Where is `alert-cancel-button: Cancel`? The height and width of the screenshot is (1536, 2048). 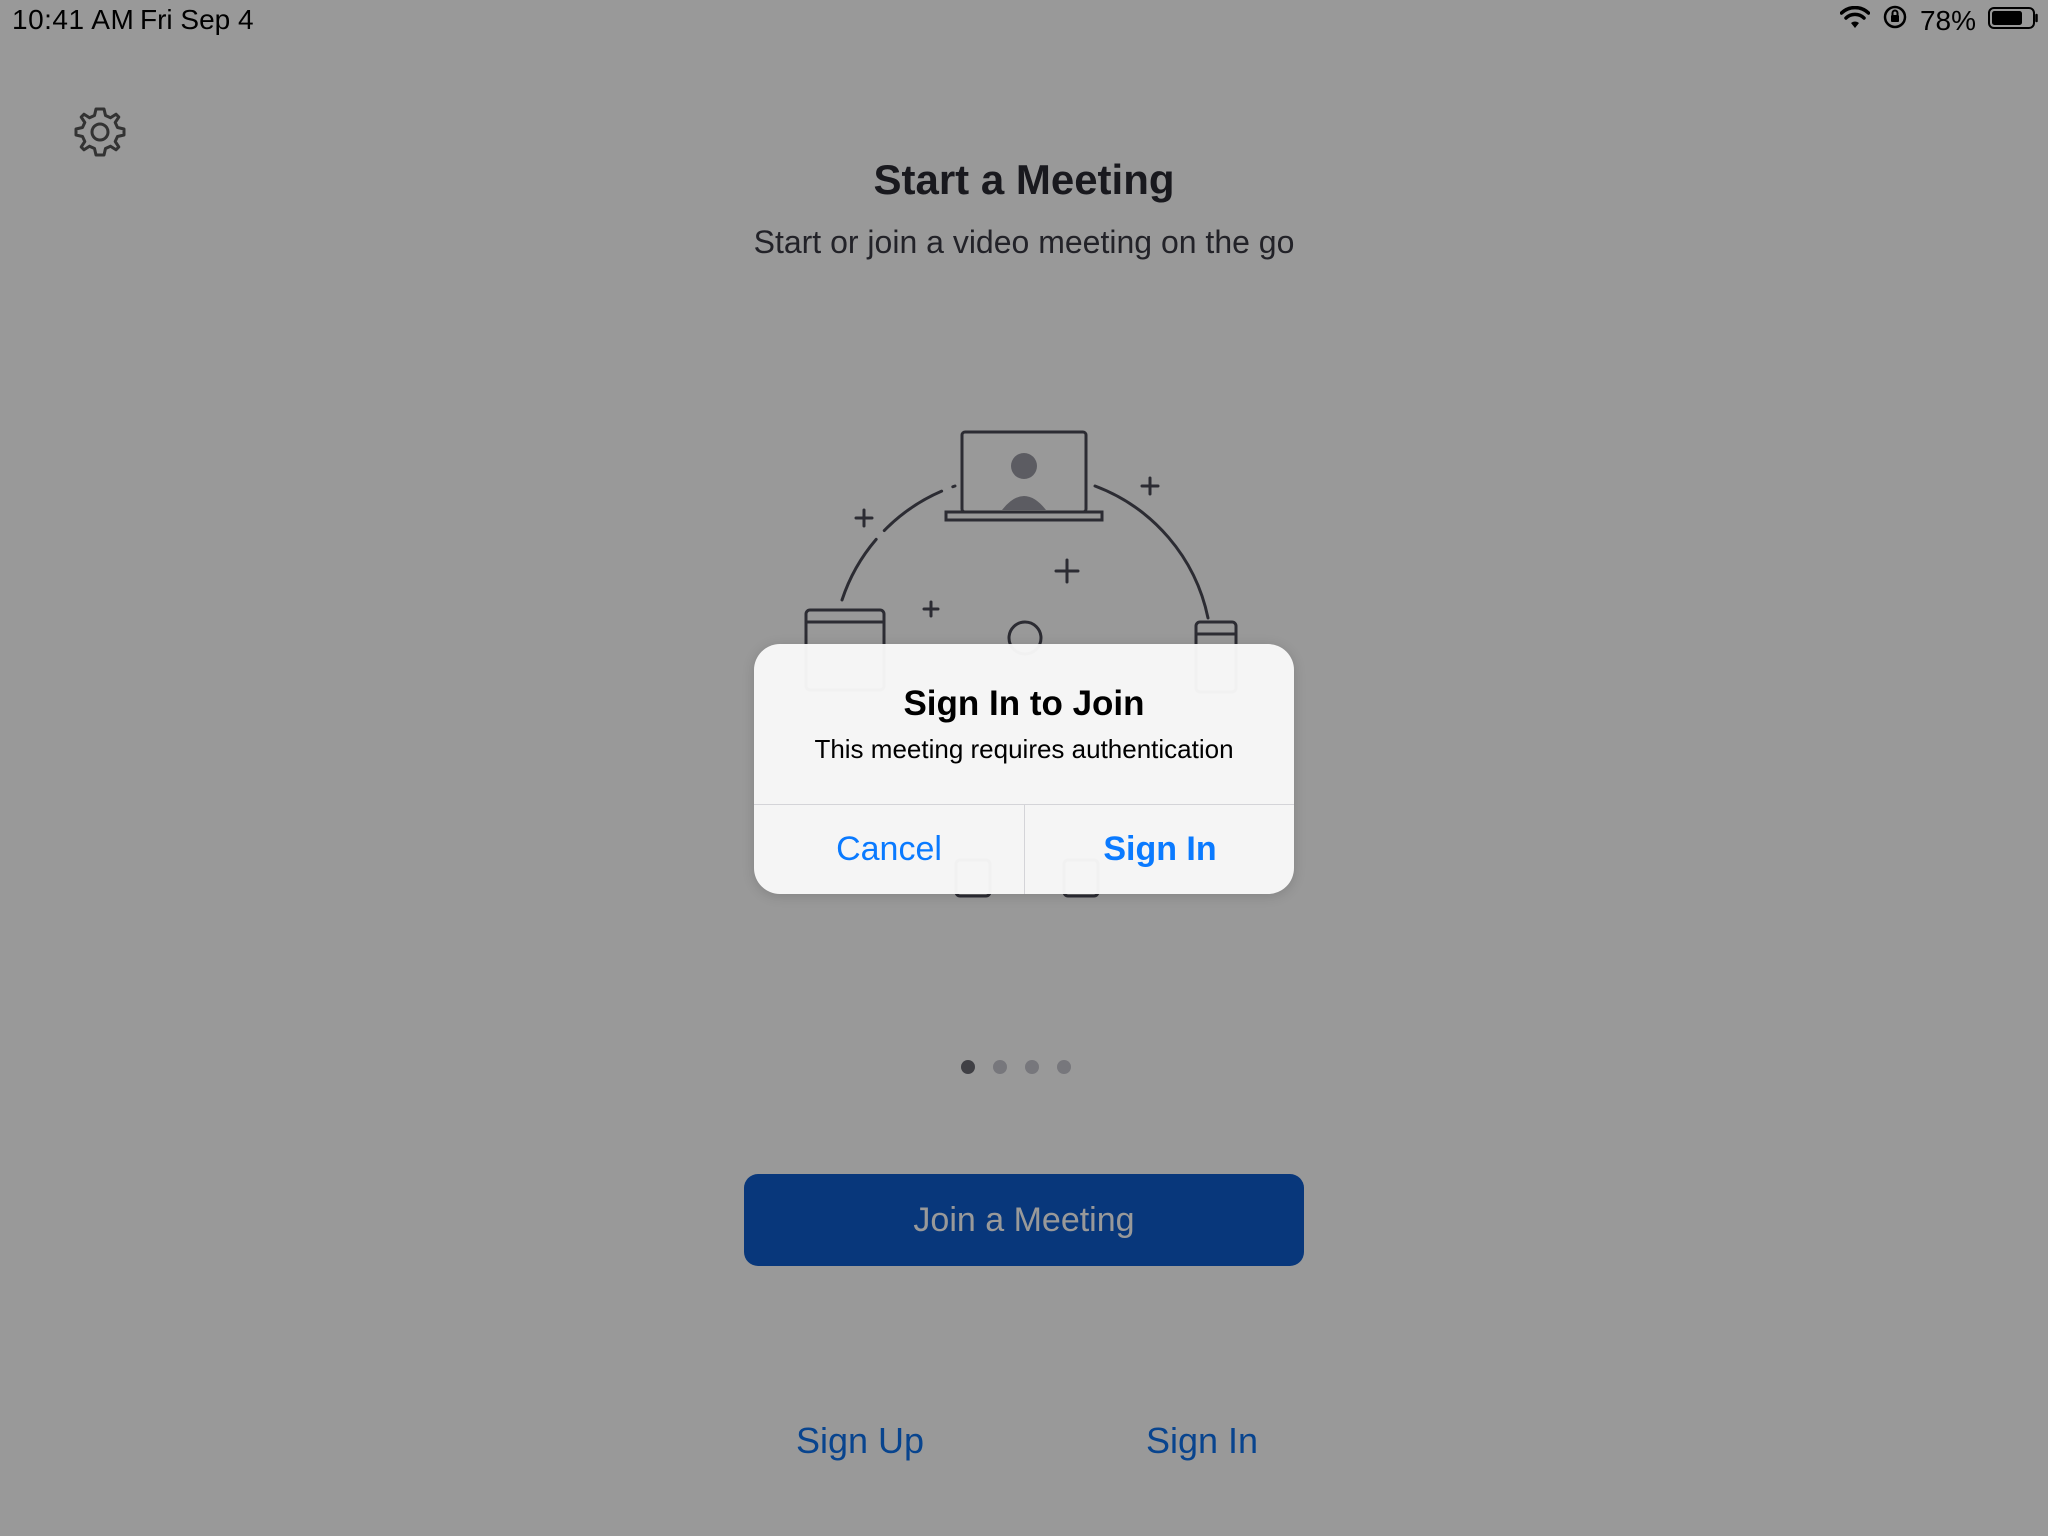 alert-cancel-button: Cancel is located at coordinates (889, 849).